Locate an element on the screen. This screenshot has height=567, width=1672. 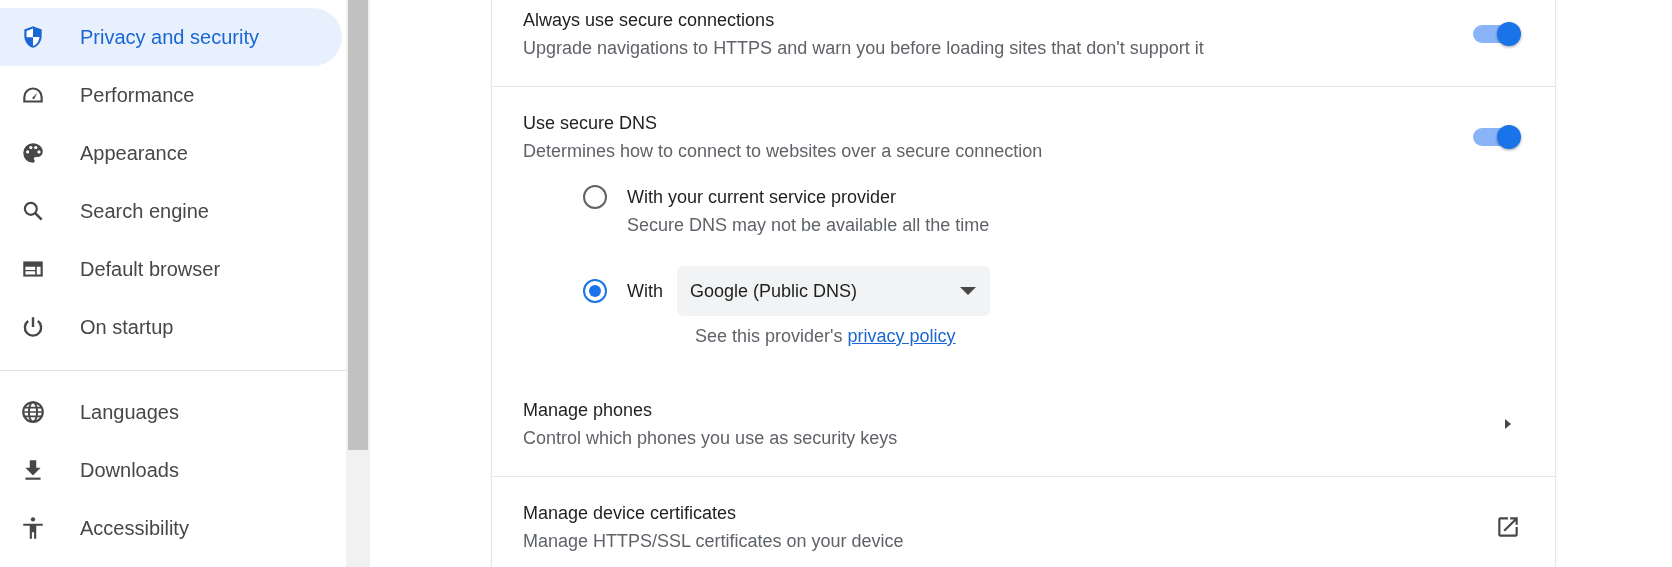
scrollbar is located at coordinates (358, 283).